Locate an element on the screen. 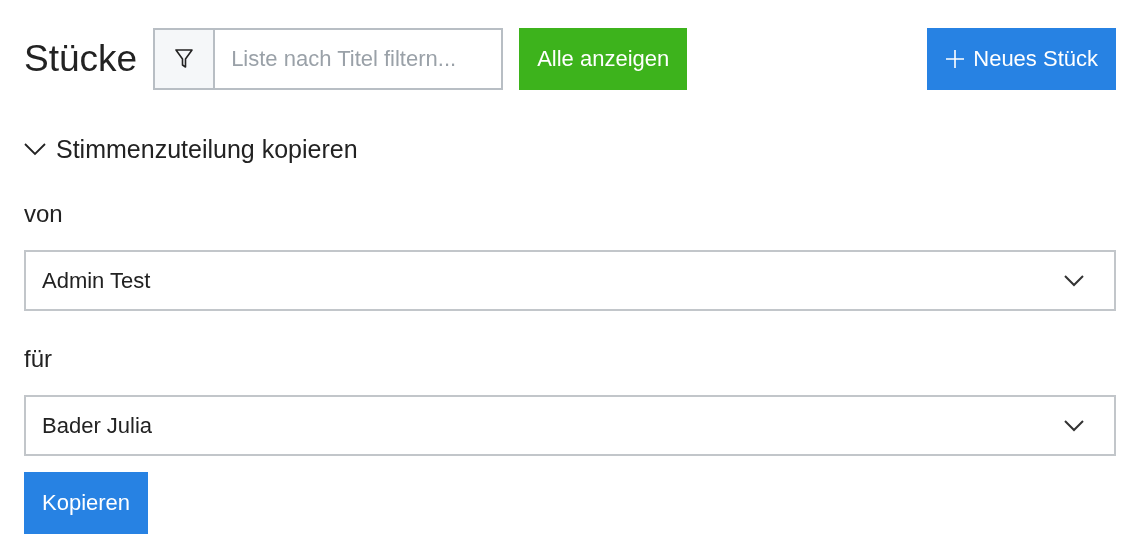 Image resolution: width=1140 pixels, height=546 pixels. copy-button: Kopieren is located at coordinates (86, 503).